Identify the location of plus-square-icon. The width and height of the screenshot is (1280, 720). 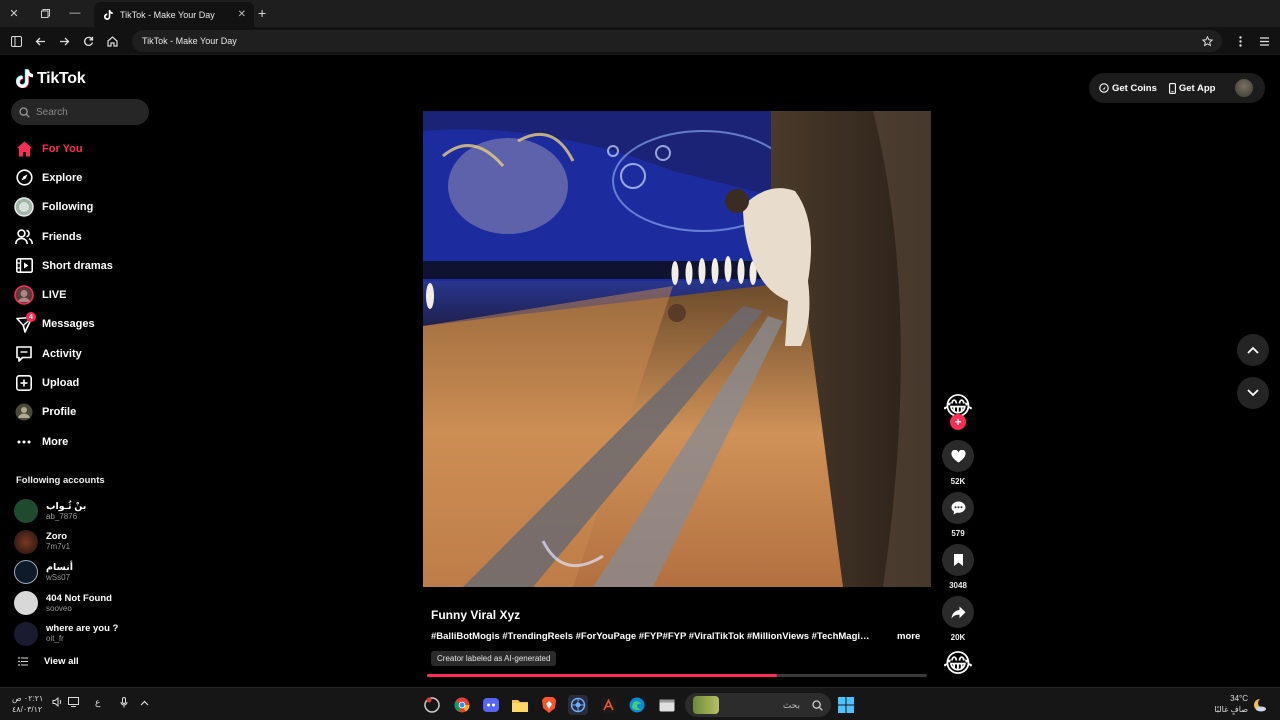
(24, 383).